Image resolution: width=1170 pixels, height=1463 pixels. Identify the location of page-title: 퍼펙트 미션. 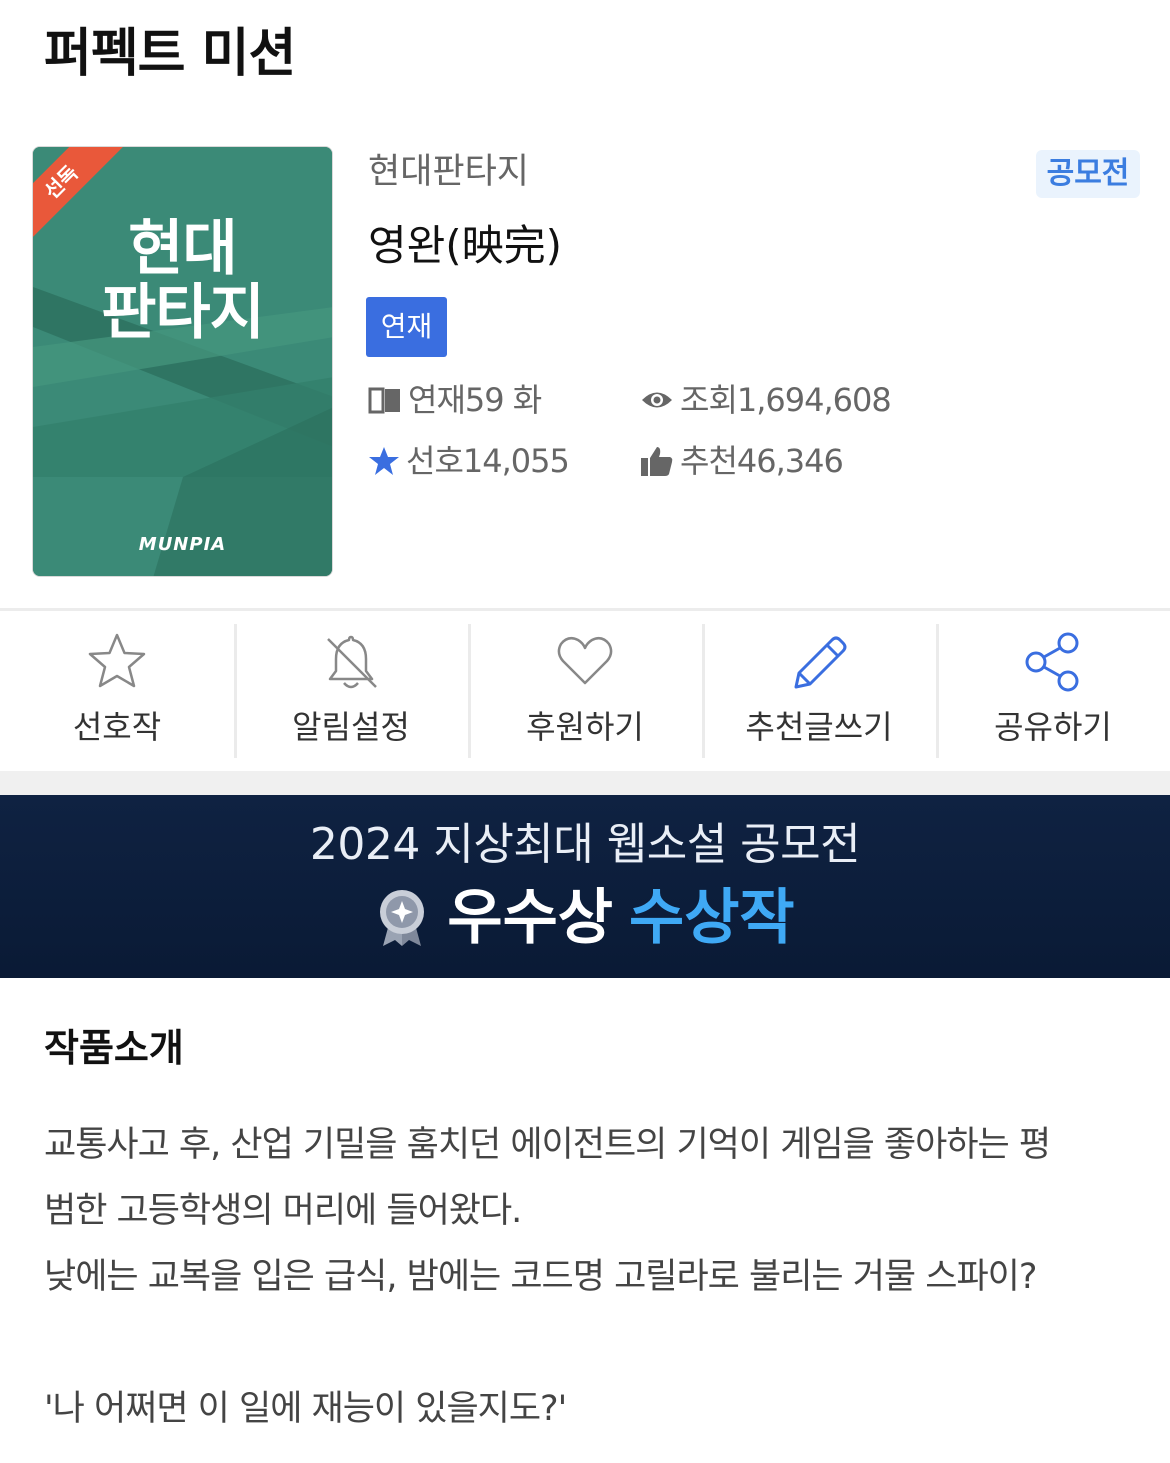
(170, 54).